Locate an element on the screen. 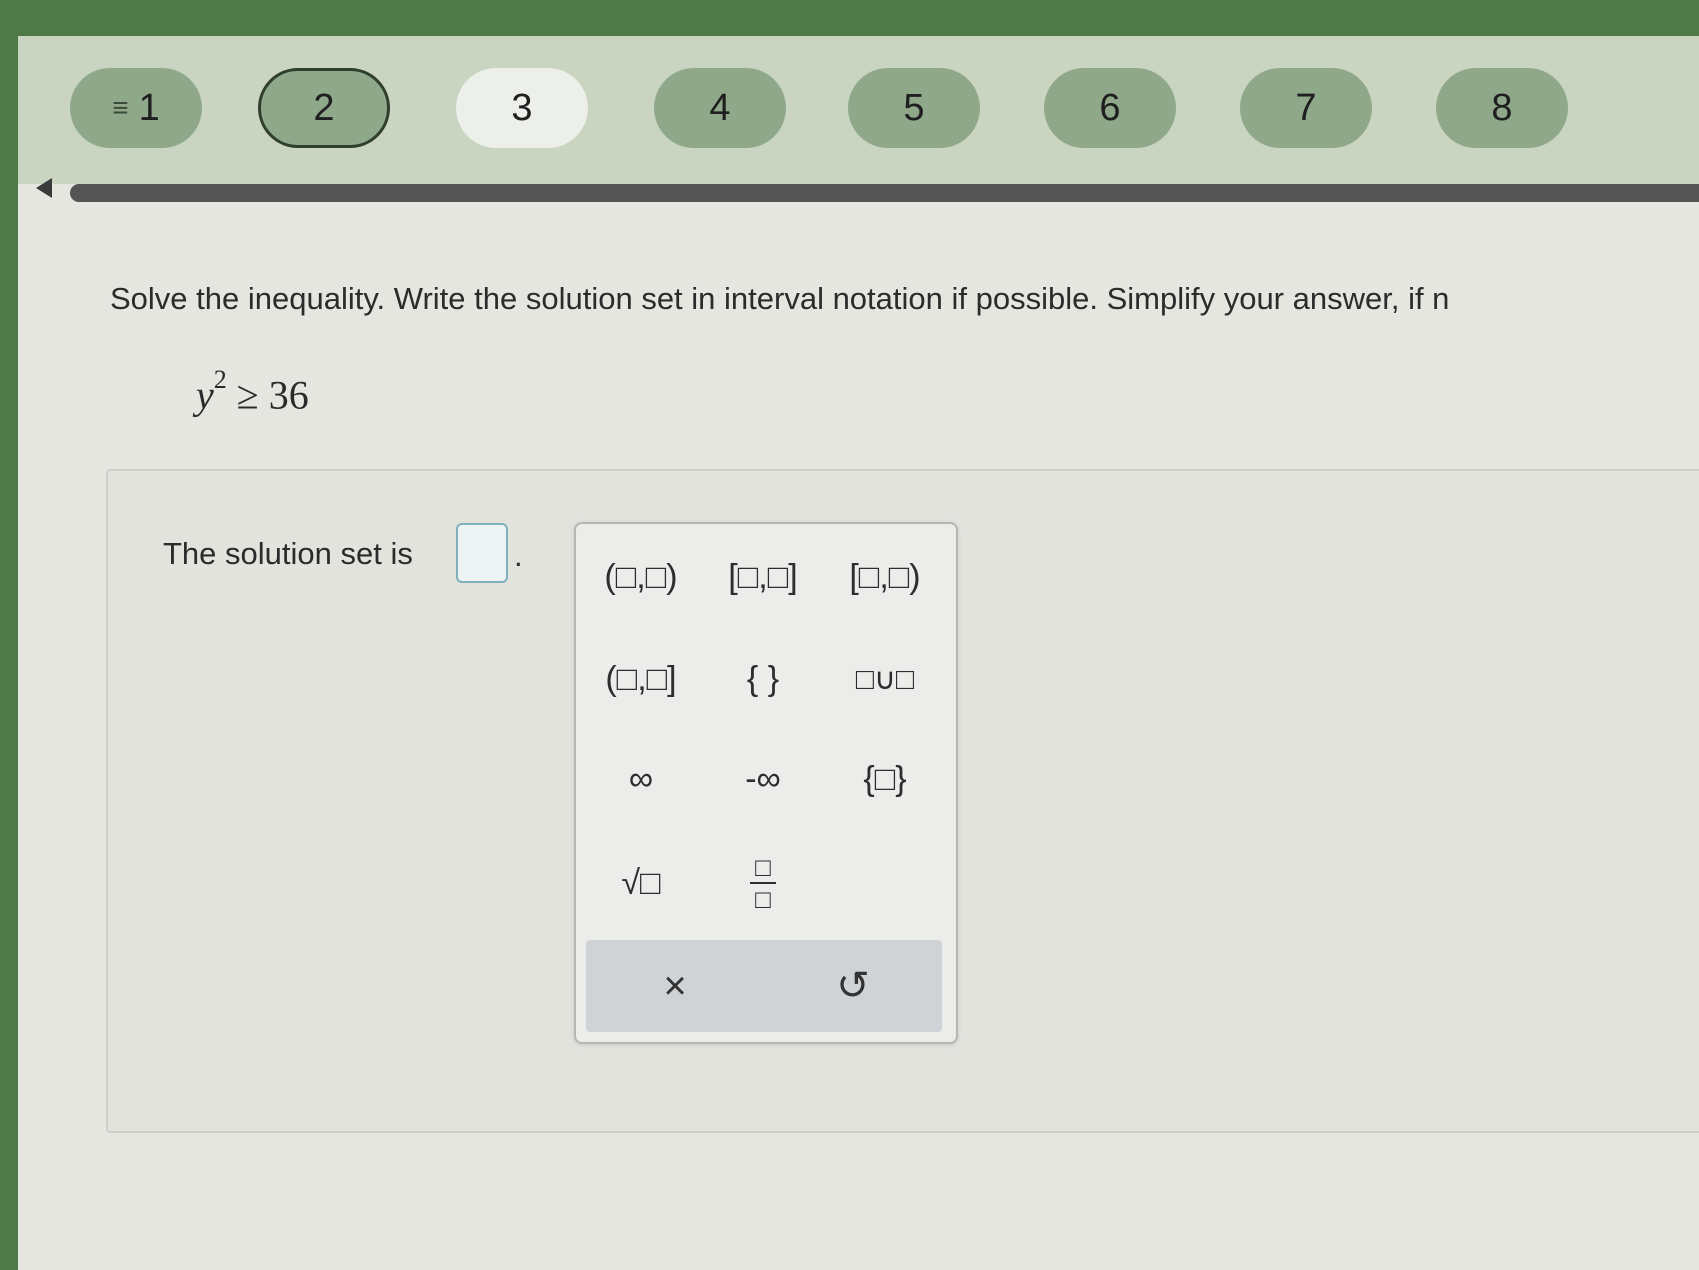 This screenshot has width=1699, height=1270. question-8-button: 8 is located at coordinates (1502, 108).